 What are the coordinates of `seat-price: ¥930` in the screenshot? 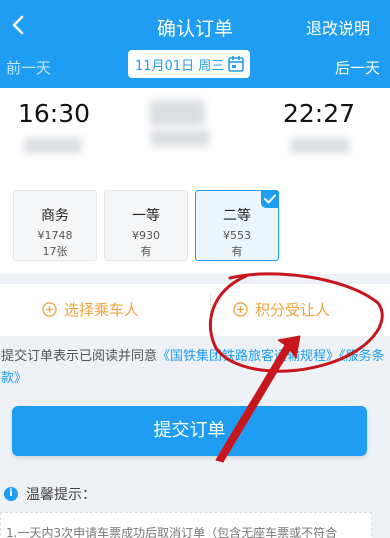 It's located at (146, 235).